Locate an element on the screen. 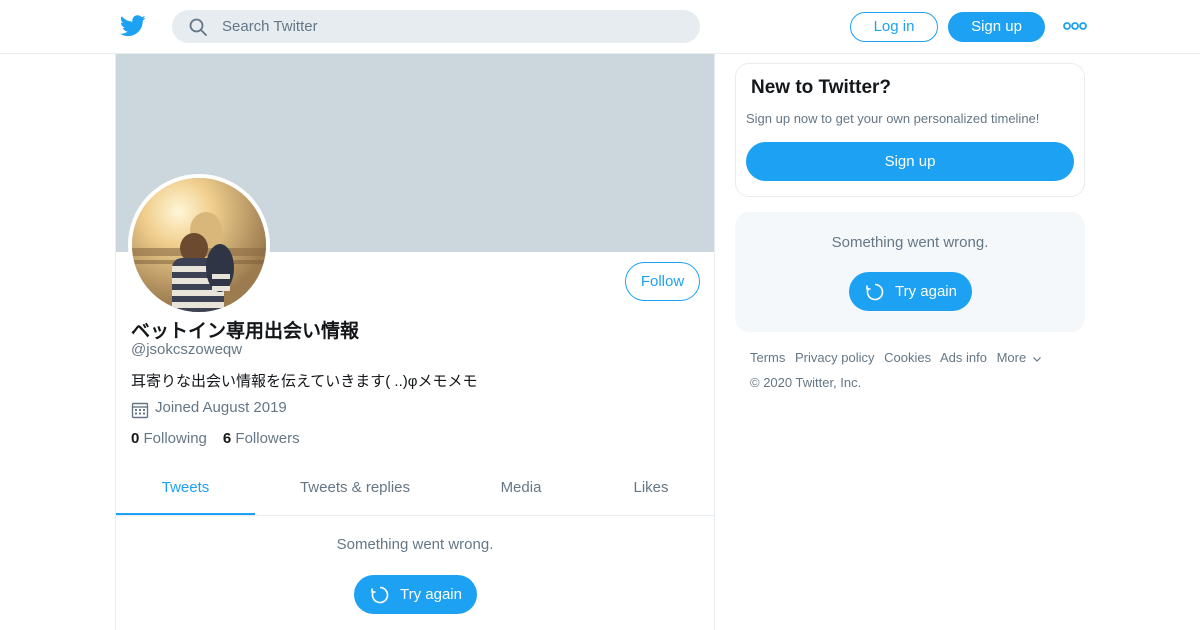  sidebar-error-card: Something went wrong. Try again is located at coordinates (910, 272).